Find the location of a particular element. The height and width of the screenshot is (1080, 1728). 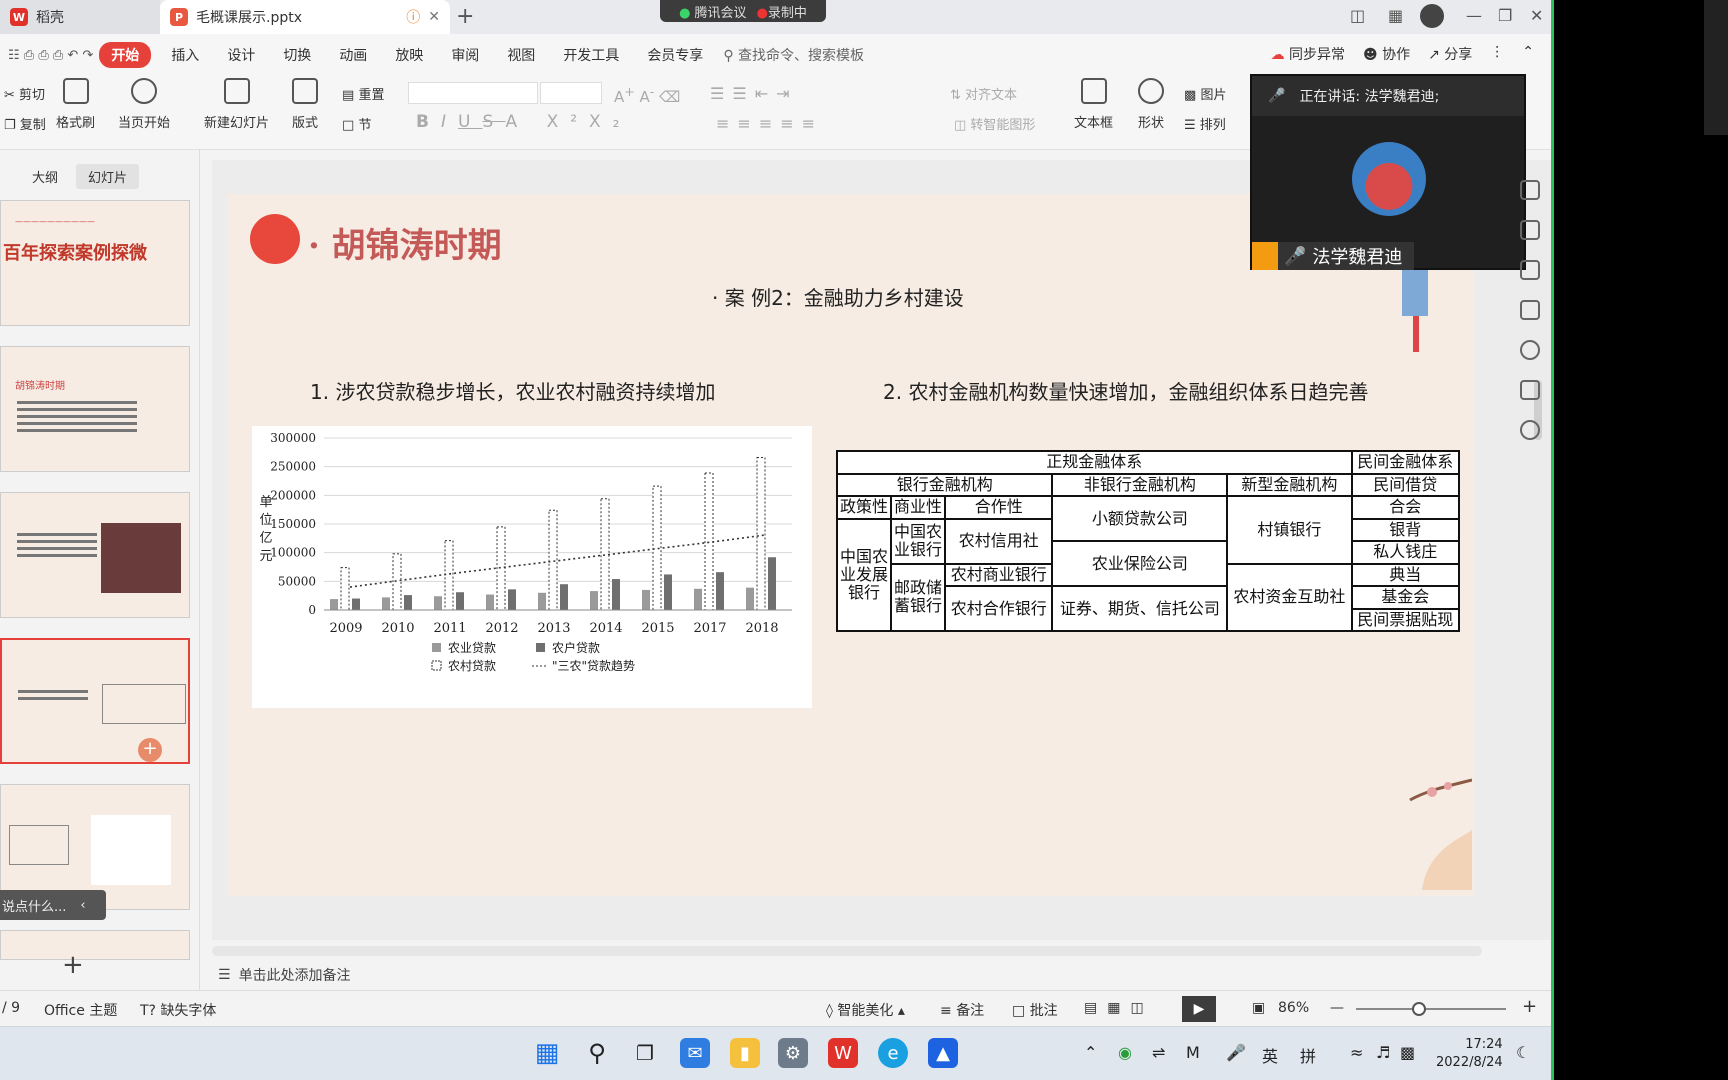

menu-design: 设计 is located at coordinates (241, 55).